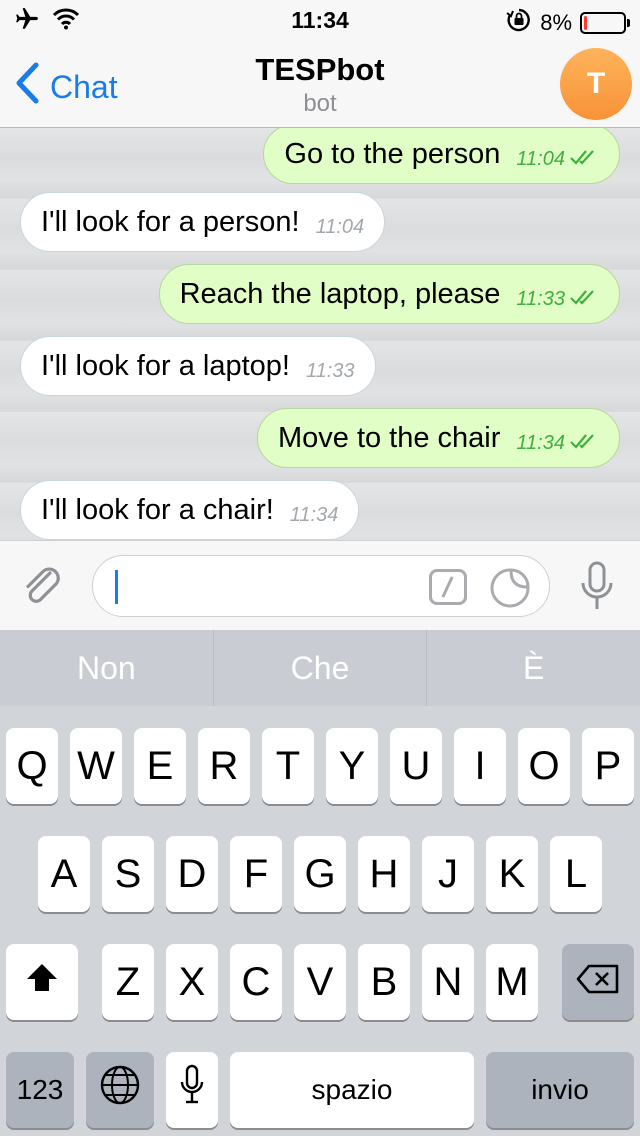  What do you see at coordinates (480, 766) in the screenshot?
I see `key-i: I` at bounding box center [480, 766].